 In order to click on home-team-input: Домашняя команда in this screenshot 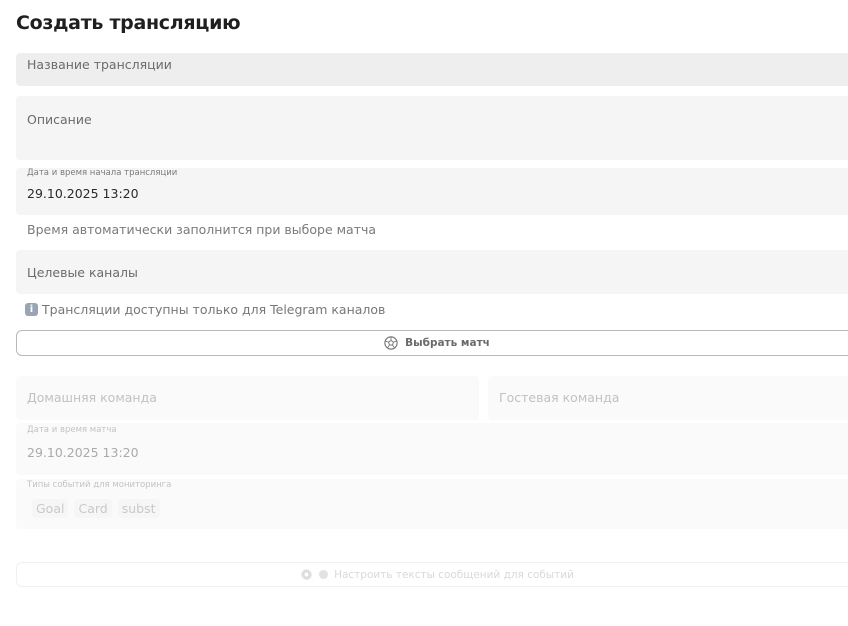, I will do `click(247, 398)`.